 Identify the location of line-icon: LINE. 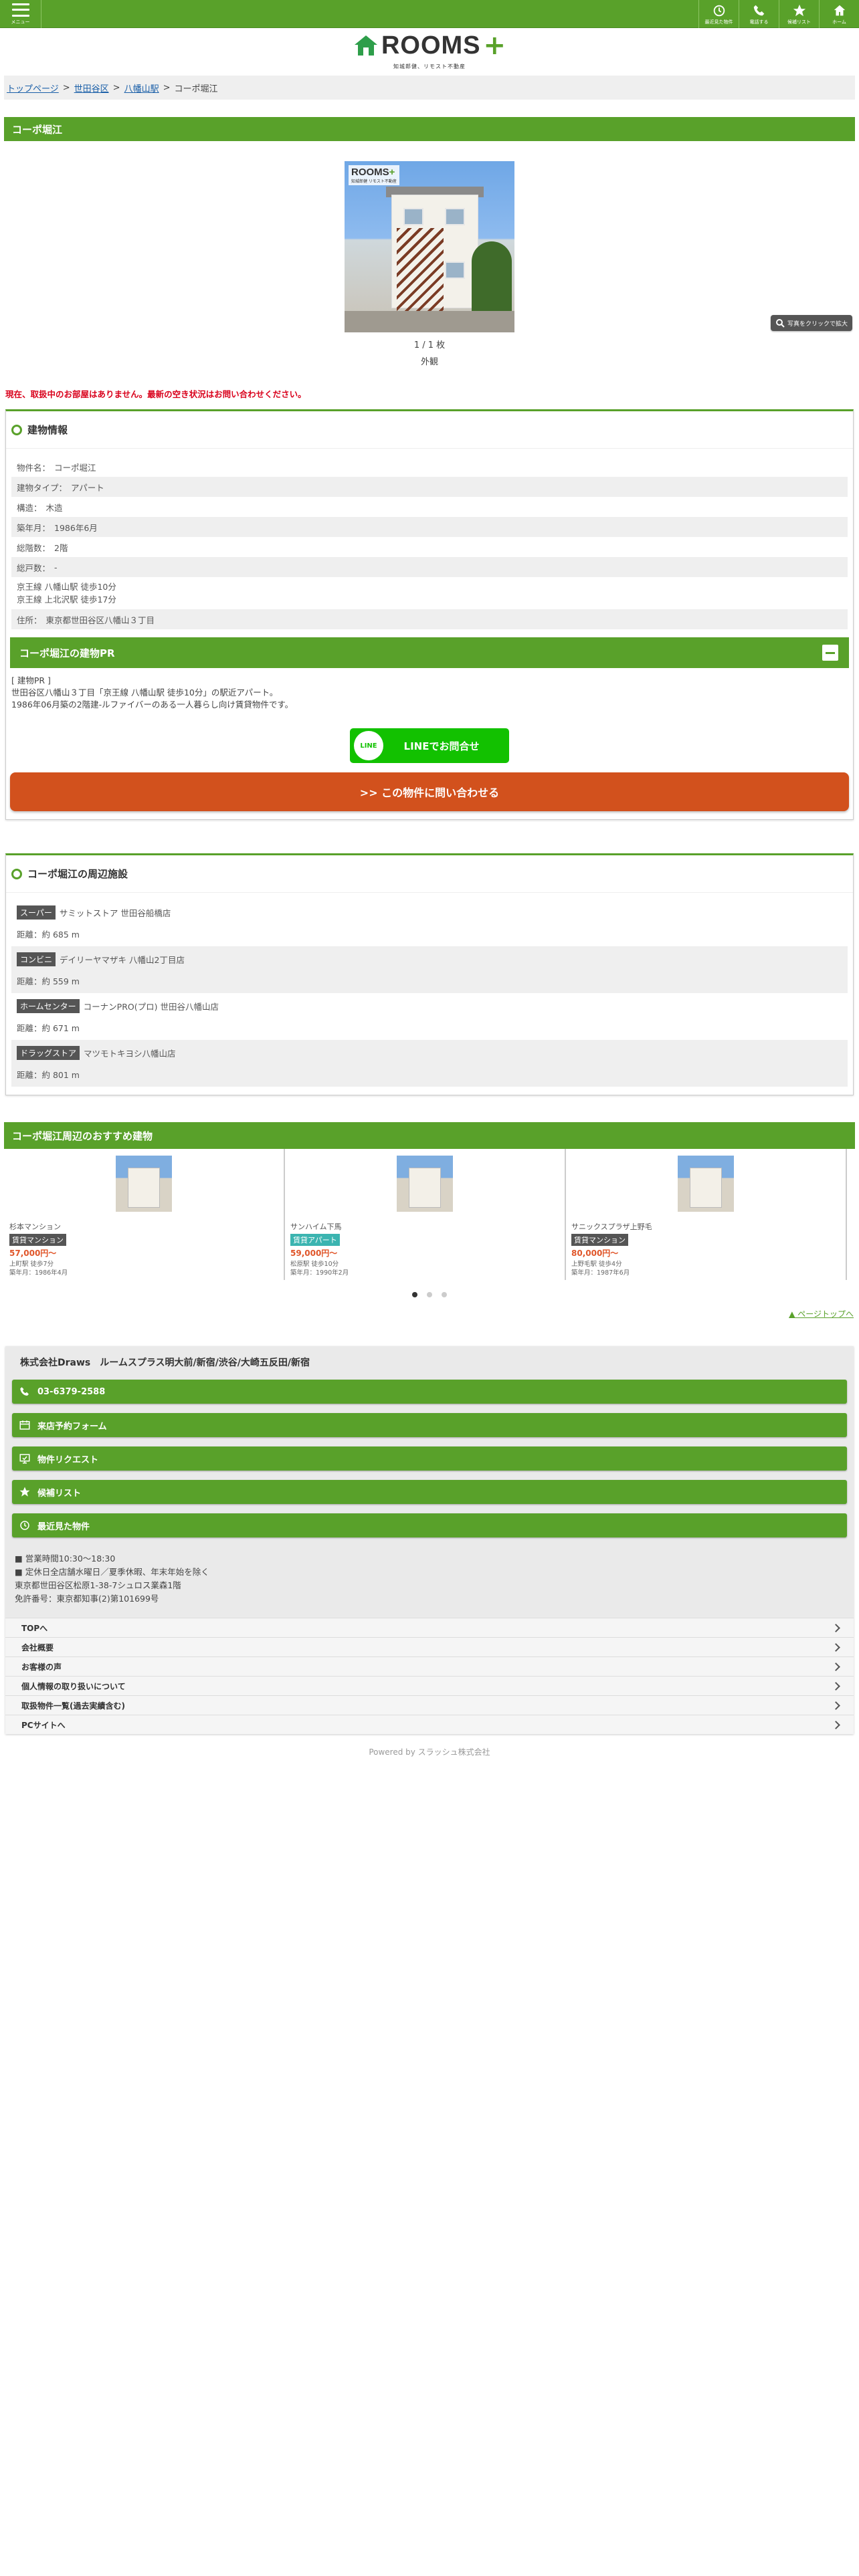
(368, 746).